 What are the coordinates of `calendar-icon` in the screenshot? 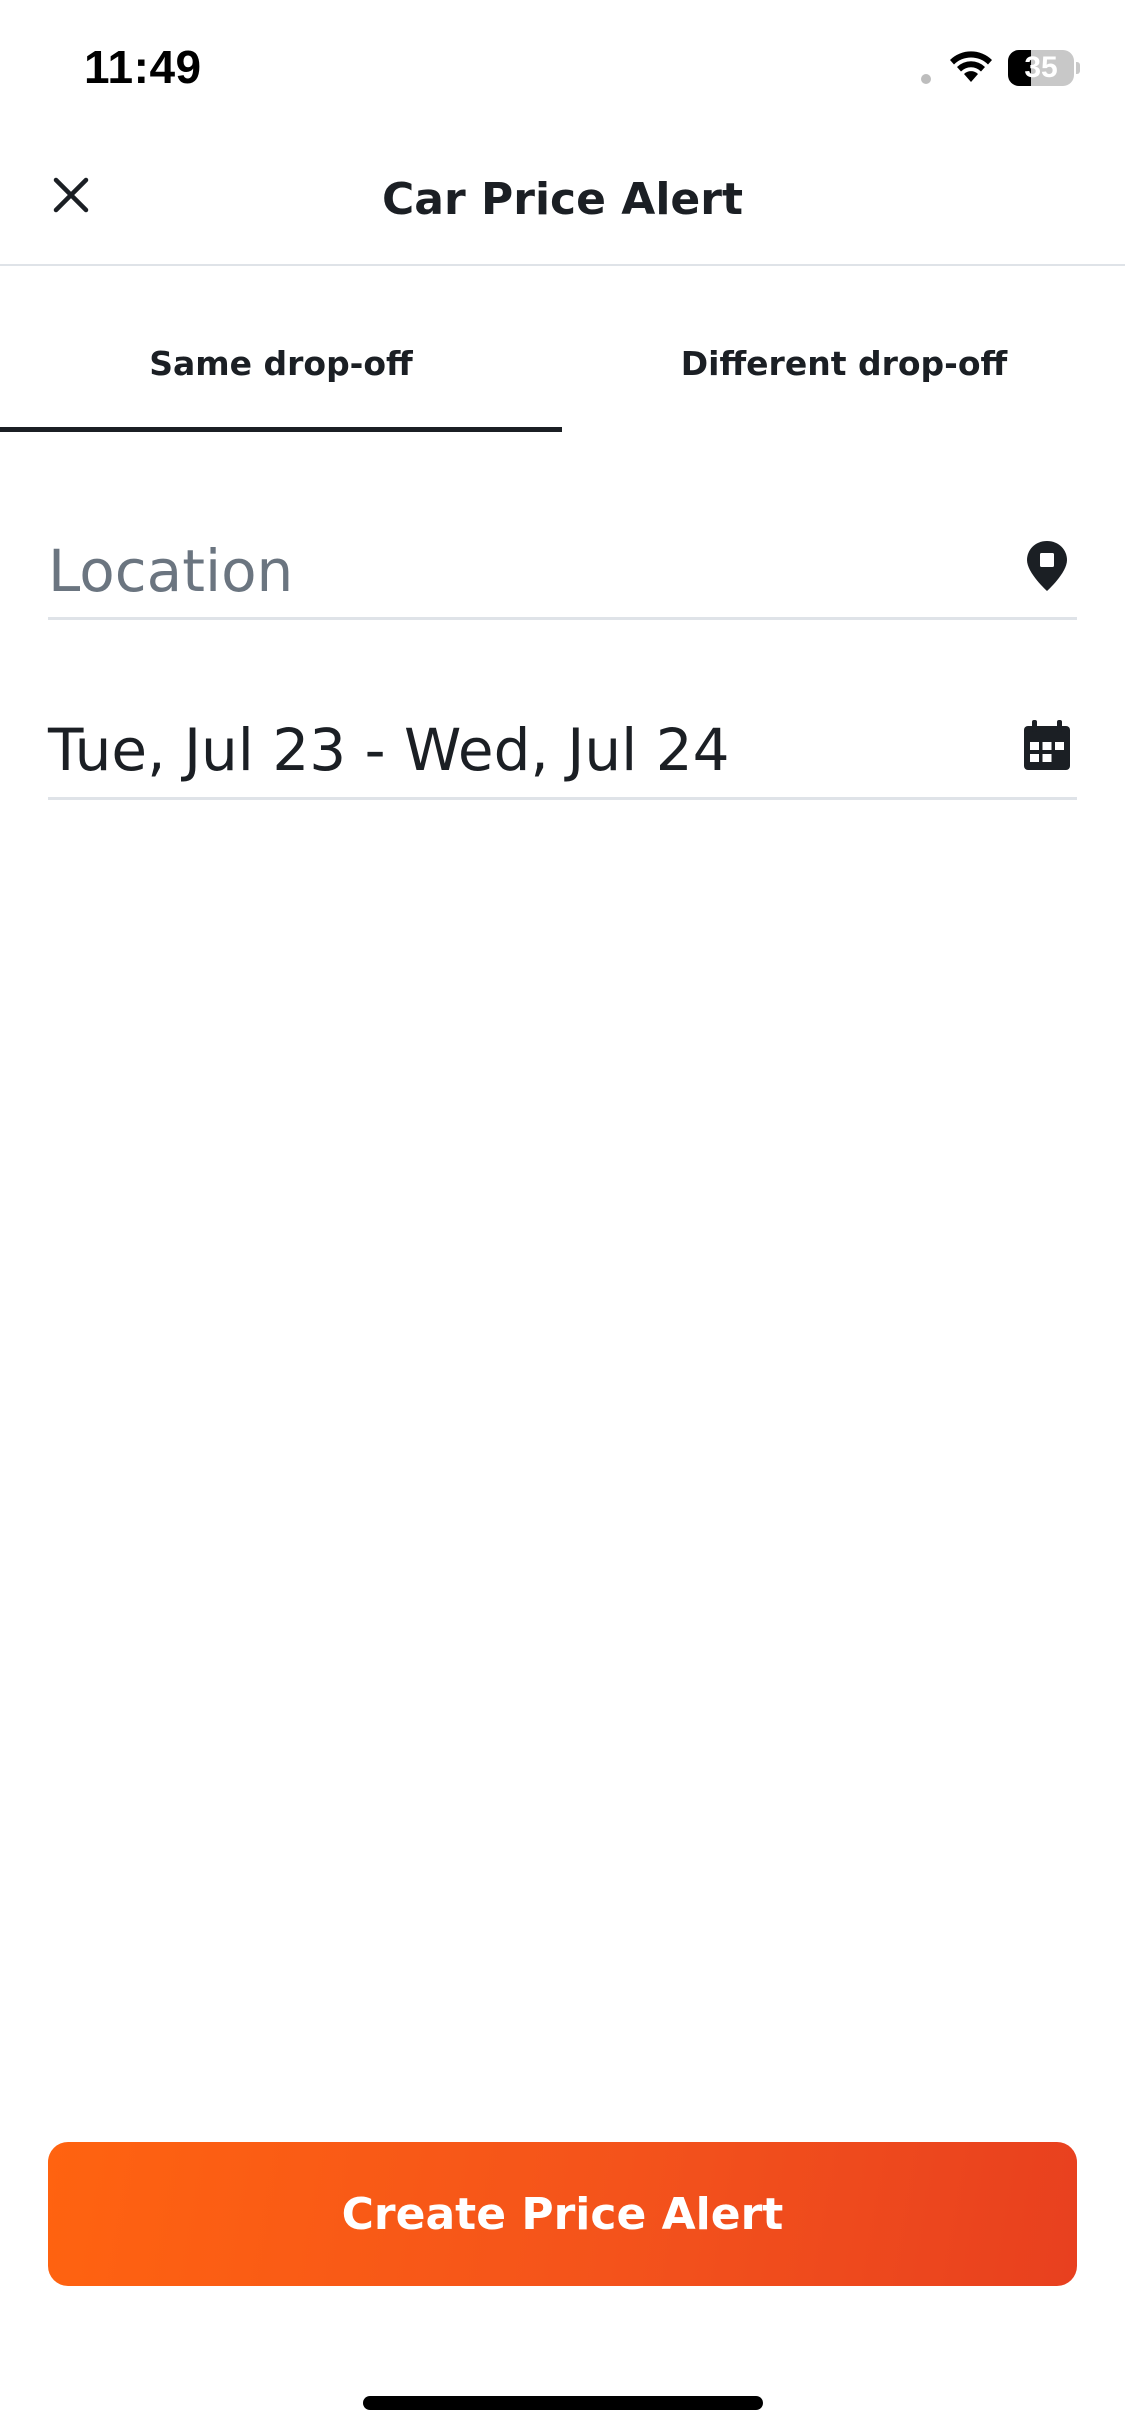 It's located at (1047, 746).